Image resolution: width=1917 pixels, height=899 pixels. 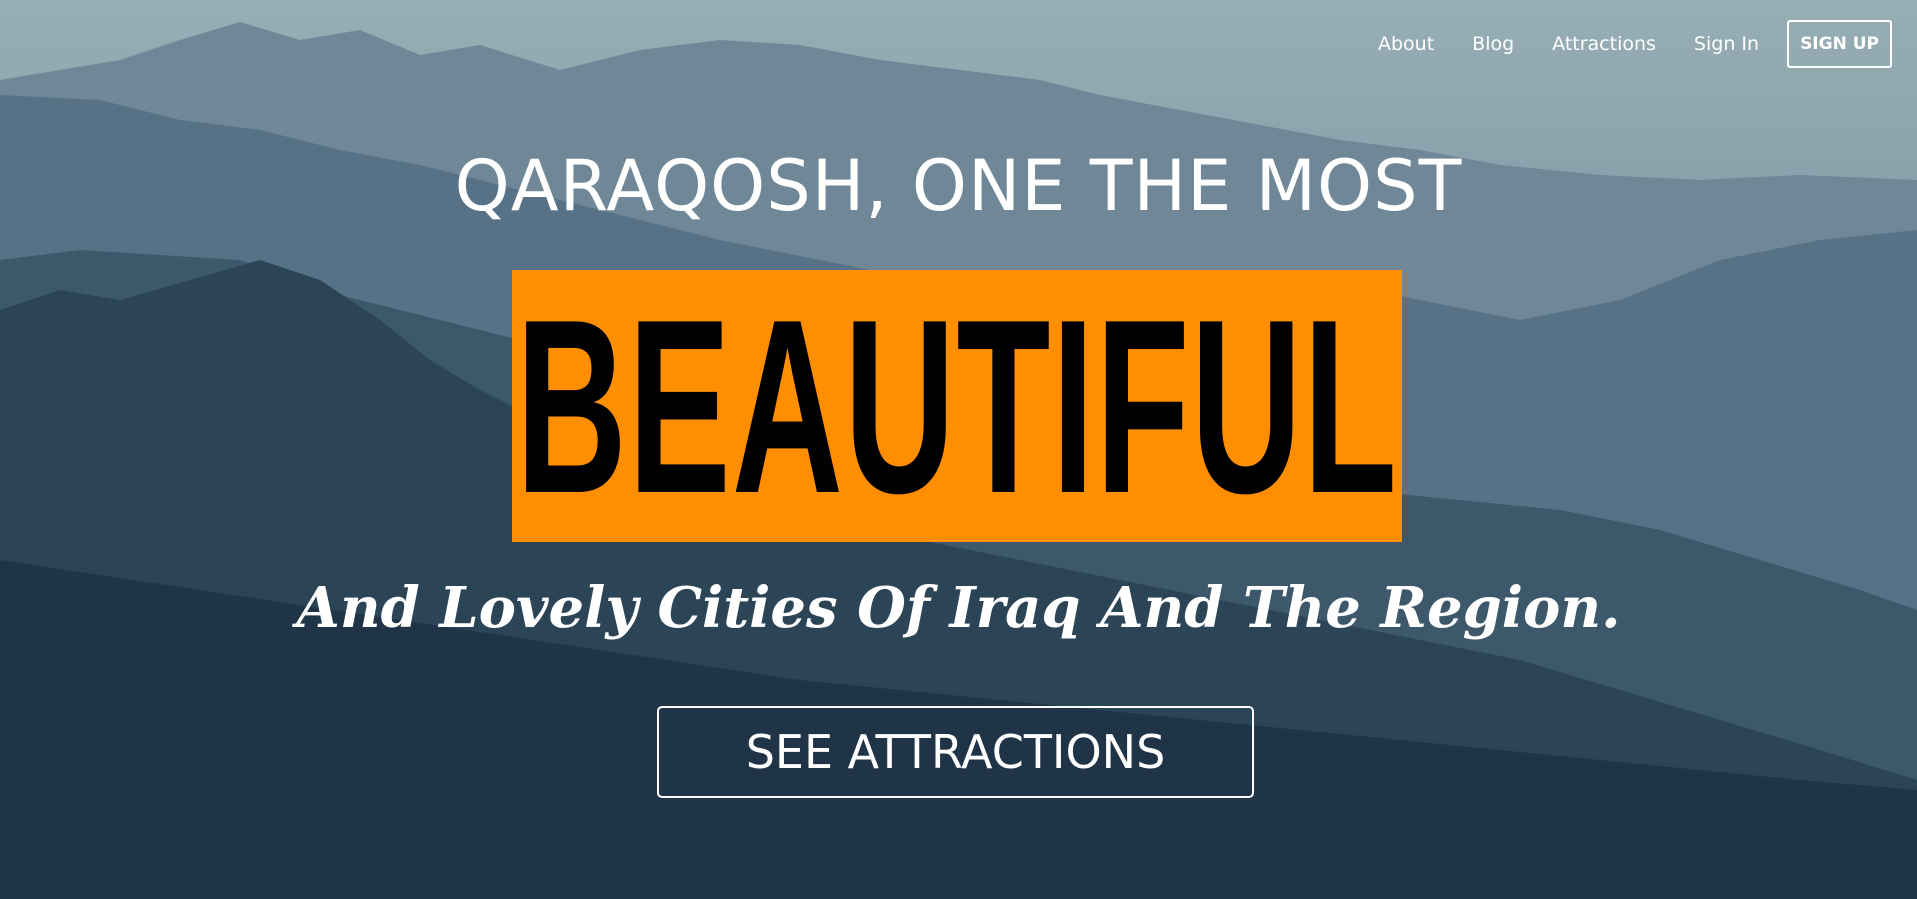 I want to click on nav-link-sign-in: Sign In, so click(x=1726, y=44).